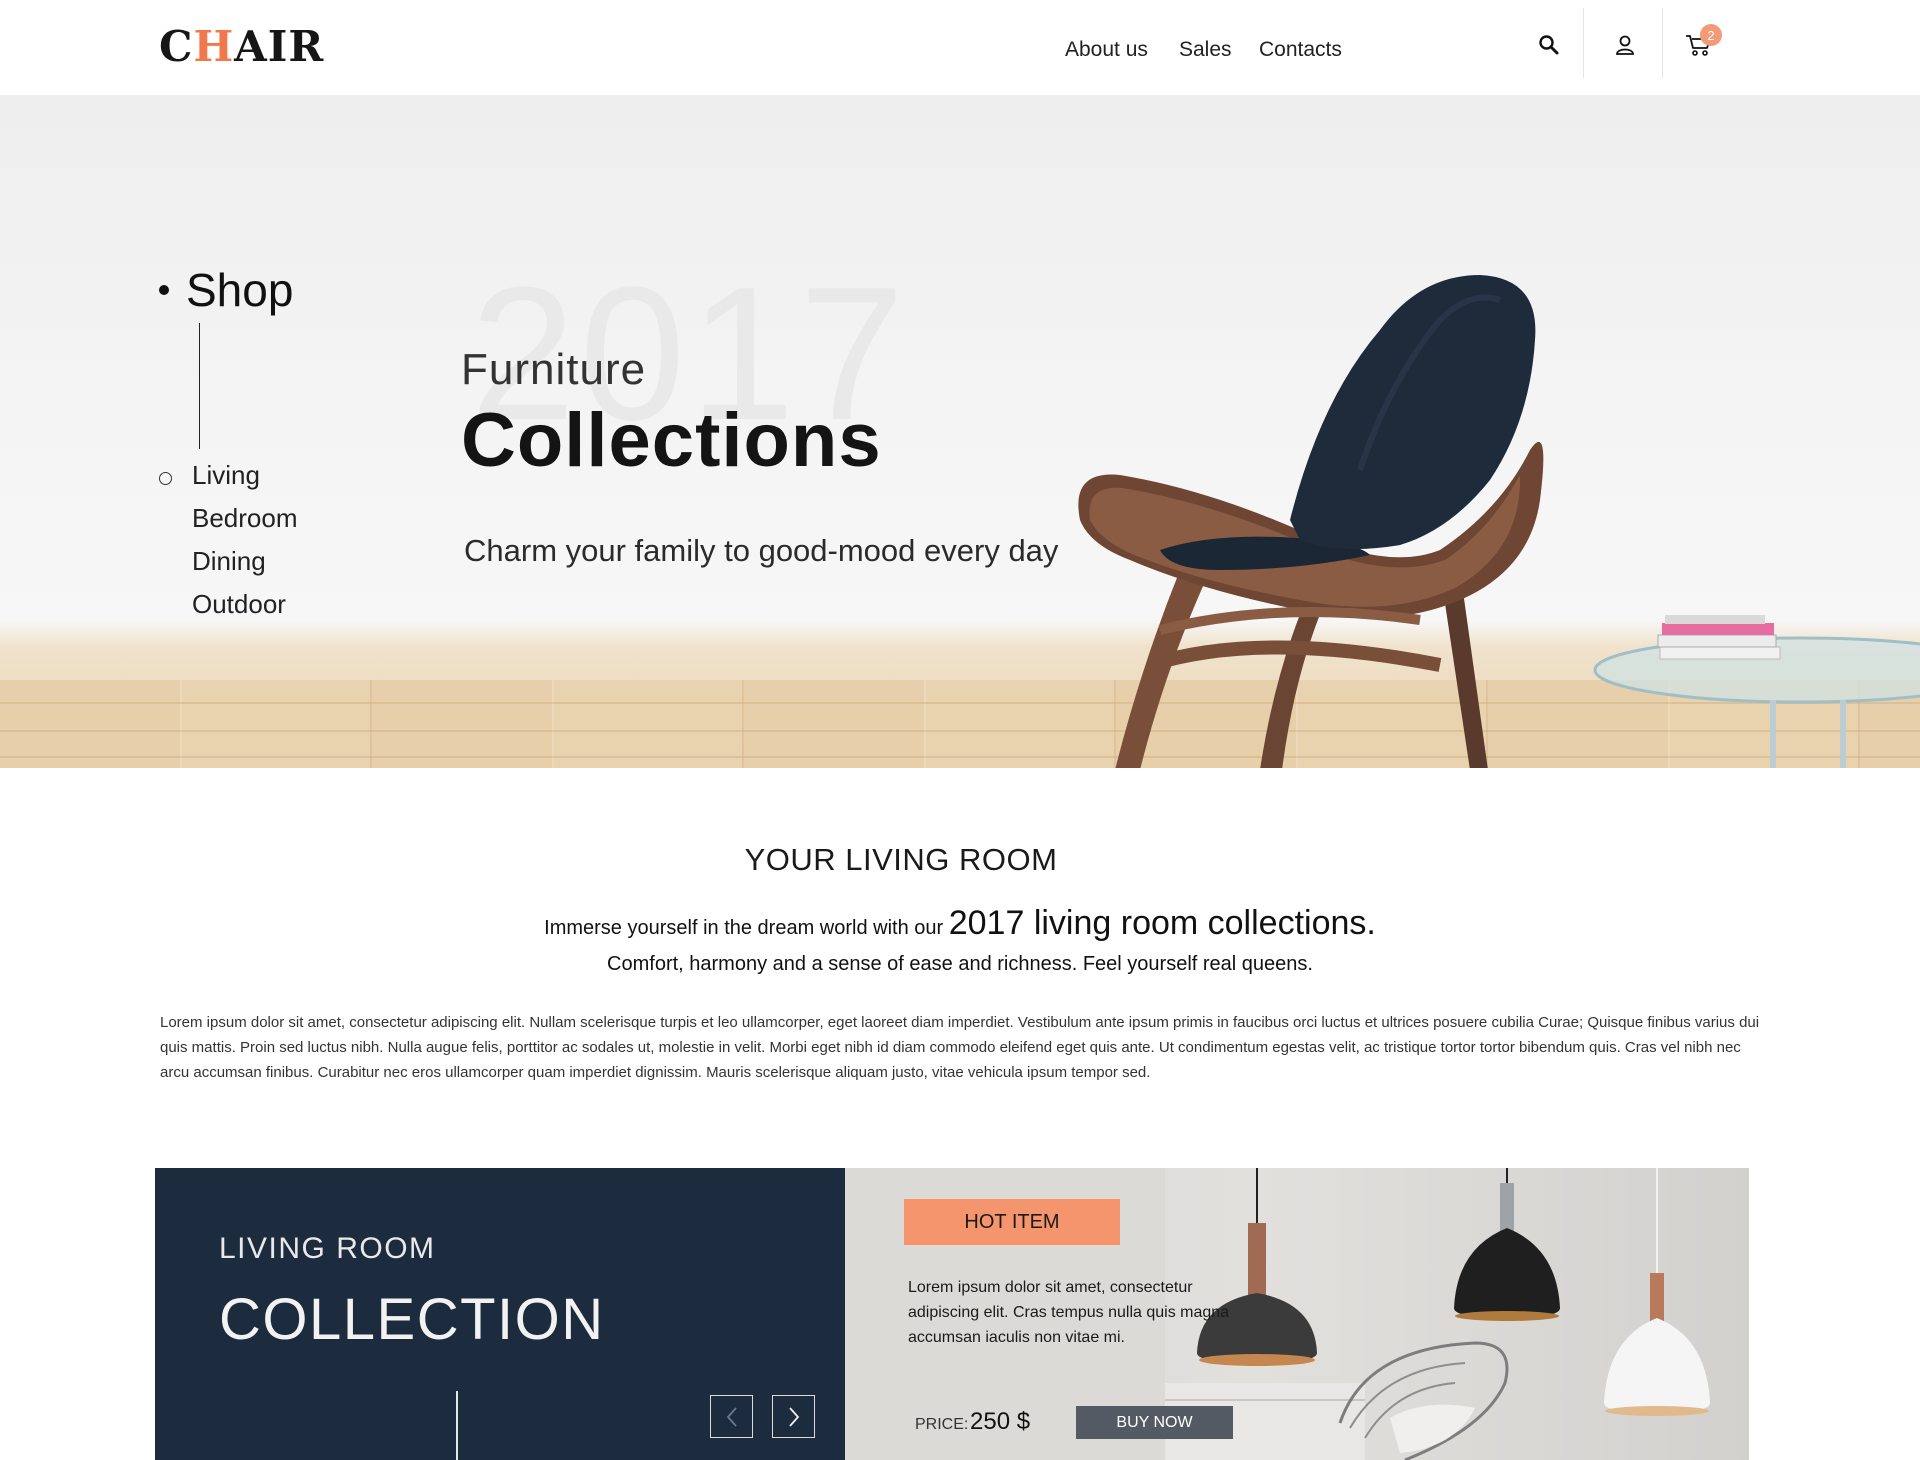  Describe the element at coordinates (327, 1248) in the screenshot. I see `collection-subtitle: LIVING ROOM` at that location.